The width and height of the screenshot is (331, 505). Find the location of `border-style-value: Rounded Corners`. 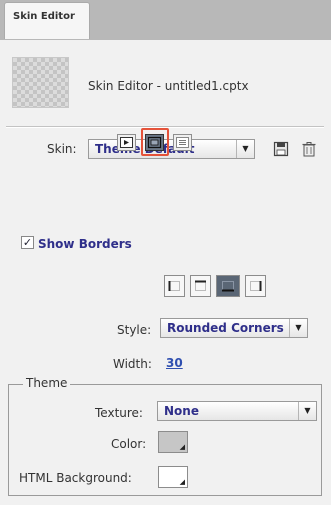

border-style-value: Rounded Corners is located at coordinates (225, 328).